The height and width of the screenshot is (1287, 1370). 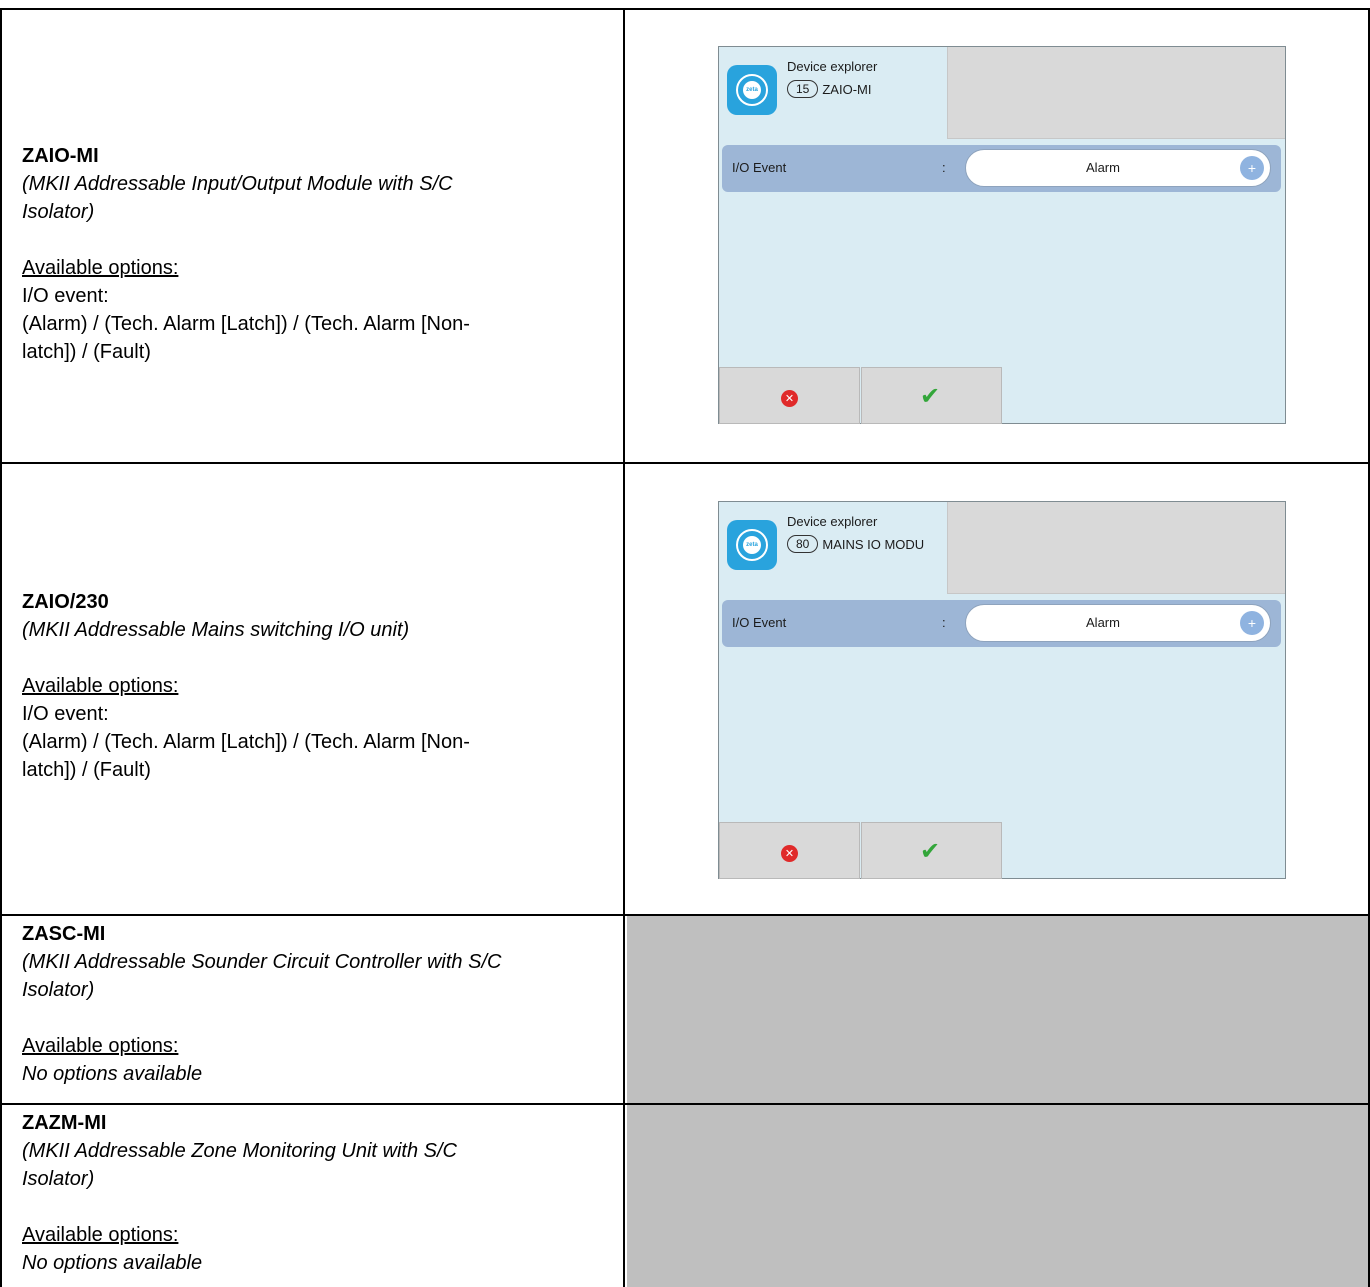 I want to click on address-badge: 80, so click(x=803, y=544).